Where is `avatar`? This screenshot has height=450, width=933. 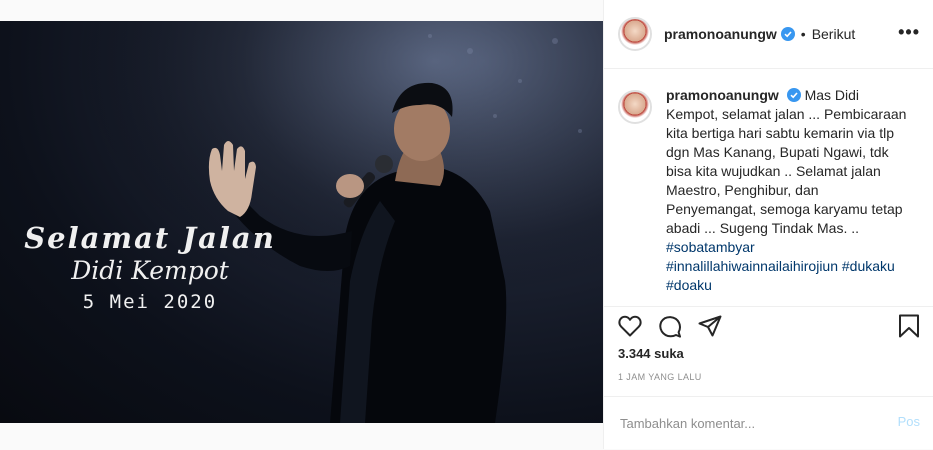 avatar is located at coordinates (635, 34).